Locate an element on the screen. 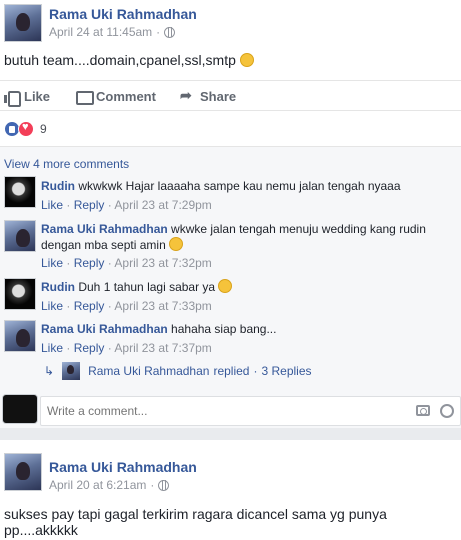 The image size is (461, 540). comment-actions: Like · Reply · April 23 at 7:29pm is located at coordinates (126, 205).